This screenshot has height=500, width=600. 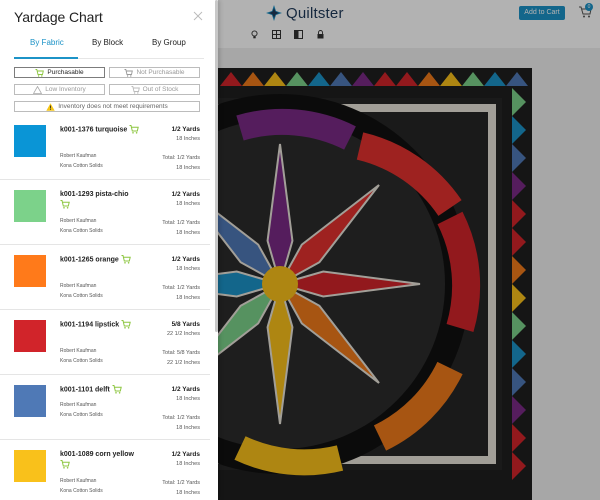 I want to click on tab-by-group: By Group, so click(x=169, y=42).